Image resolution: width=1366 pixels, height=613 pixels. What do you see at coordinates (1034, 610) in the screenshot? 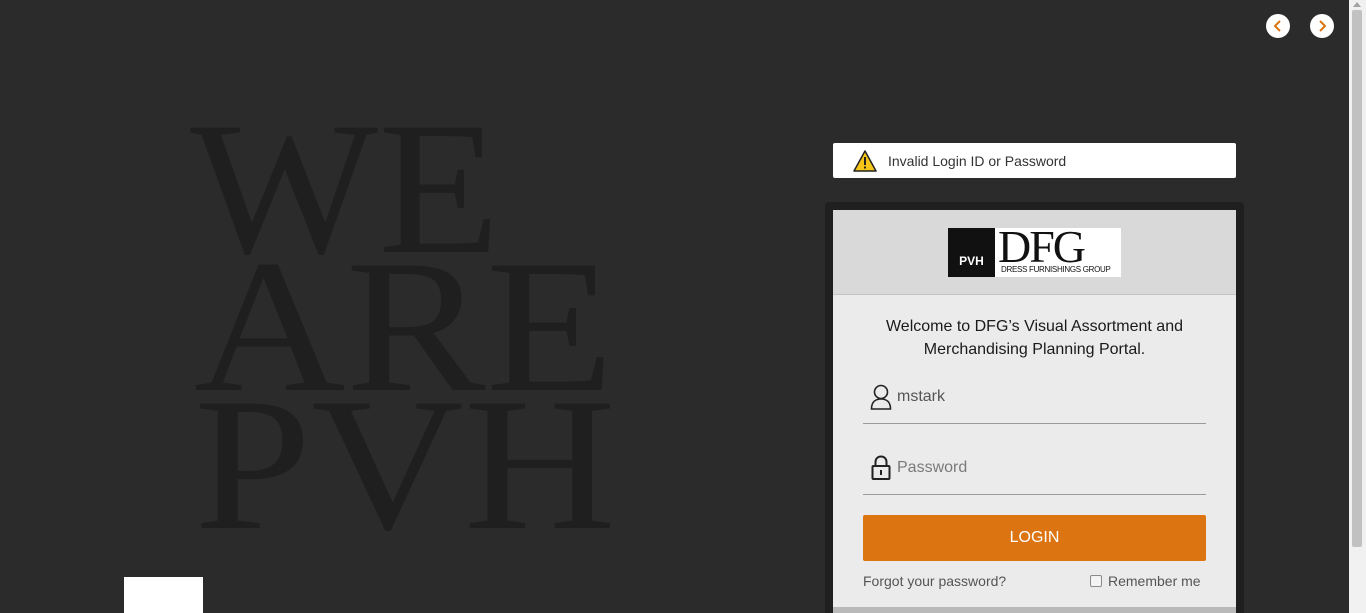
I see `panel-footer` at bounding box center [1034, 610].